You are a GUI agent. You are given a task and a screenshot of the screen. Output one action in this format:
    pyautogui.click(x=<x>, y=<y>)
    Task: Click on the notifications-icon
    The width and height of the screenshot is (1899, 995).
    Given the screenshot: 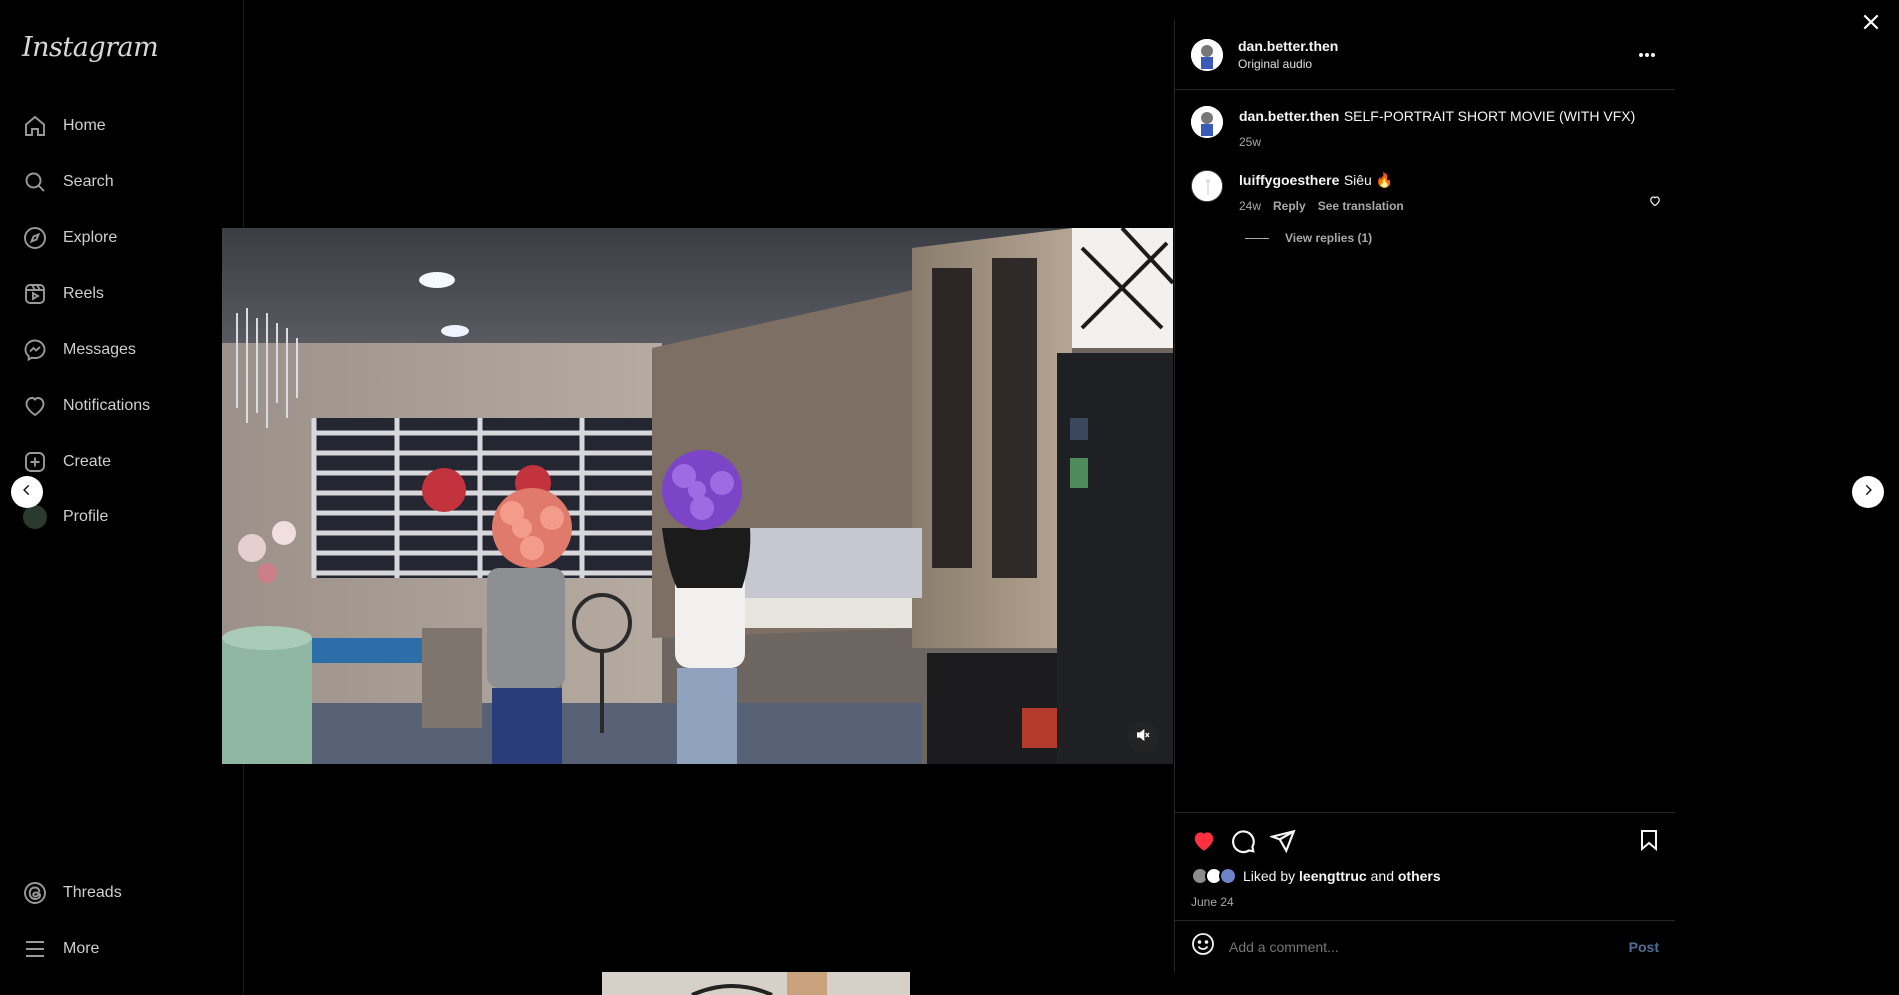 What is the action you would take?
    pyautogui.click(x=35, y=406)
    